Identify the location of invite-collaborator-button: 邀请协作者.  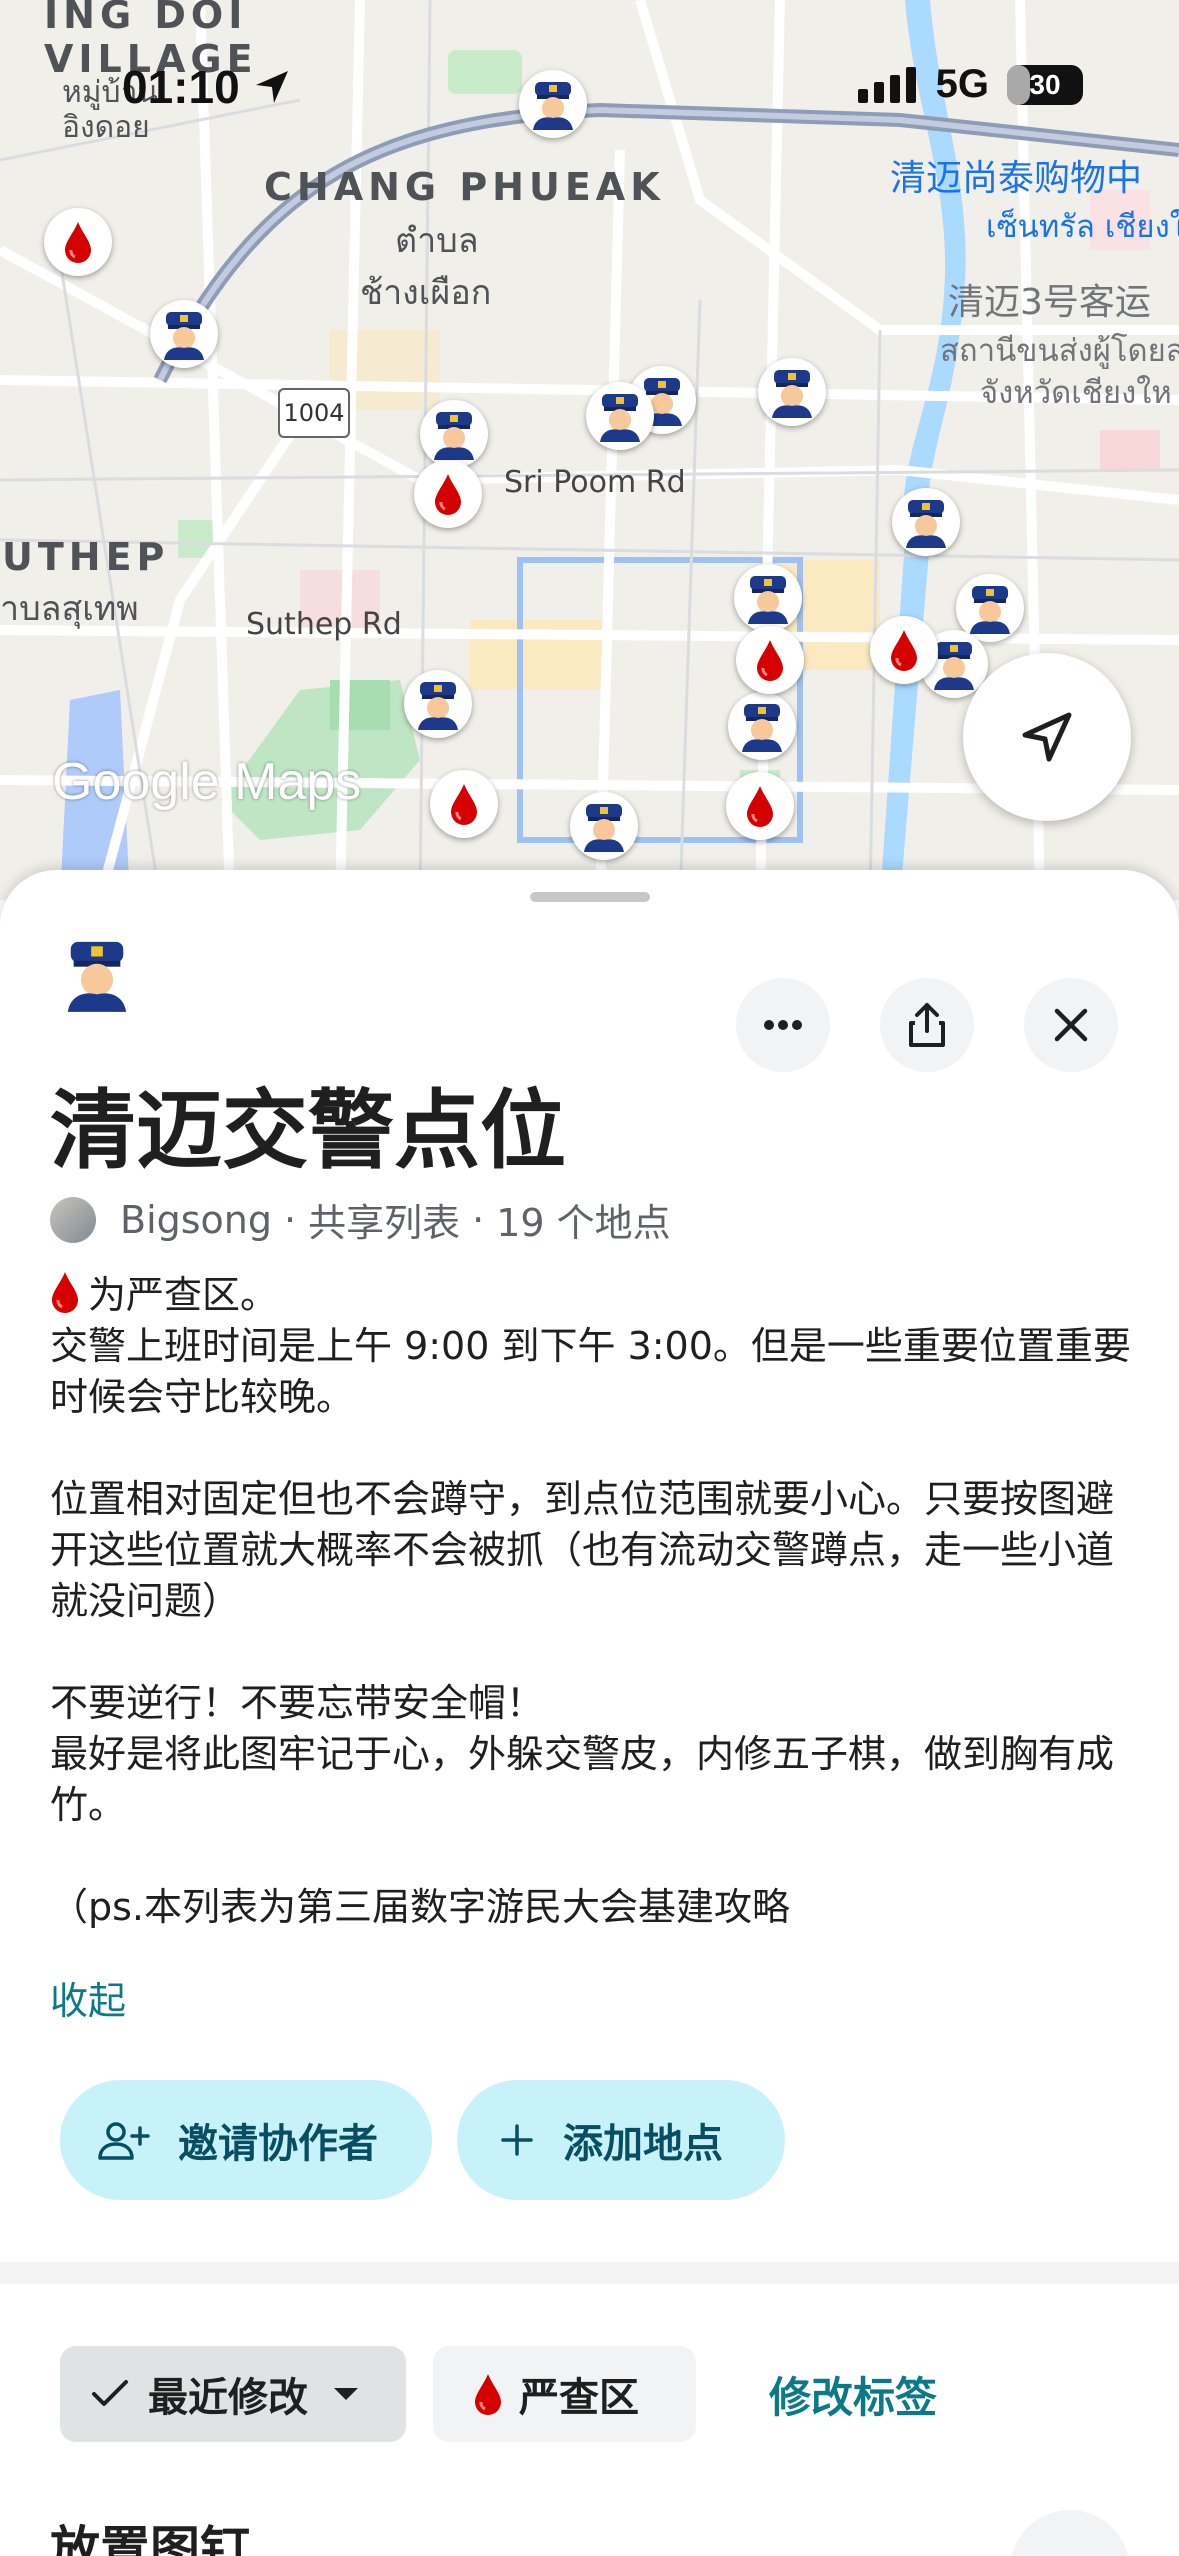
(246, 2140).